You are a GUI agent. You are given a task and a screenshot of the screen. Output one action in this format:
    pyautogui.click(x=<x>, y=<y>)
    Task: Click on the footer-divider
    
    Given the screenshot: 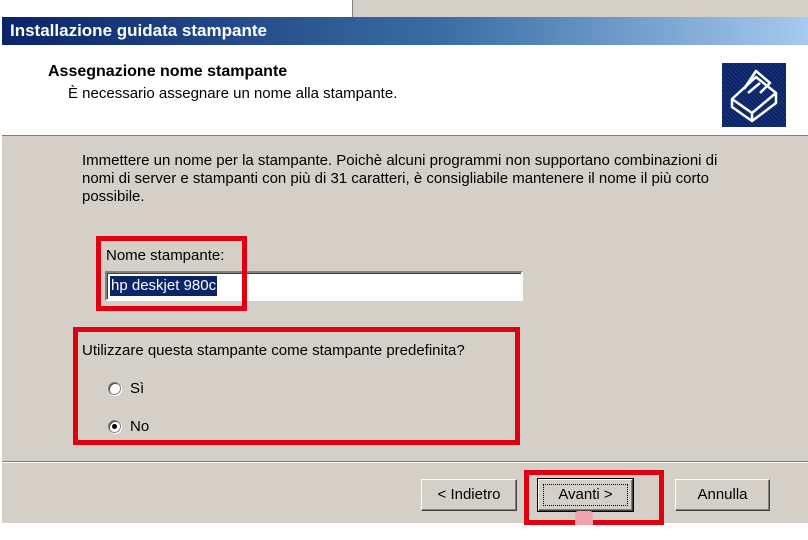 What is the action you would take?
    pyautogui.click(x=405, y=462)
    